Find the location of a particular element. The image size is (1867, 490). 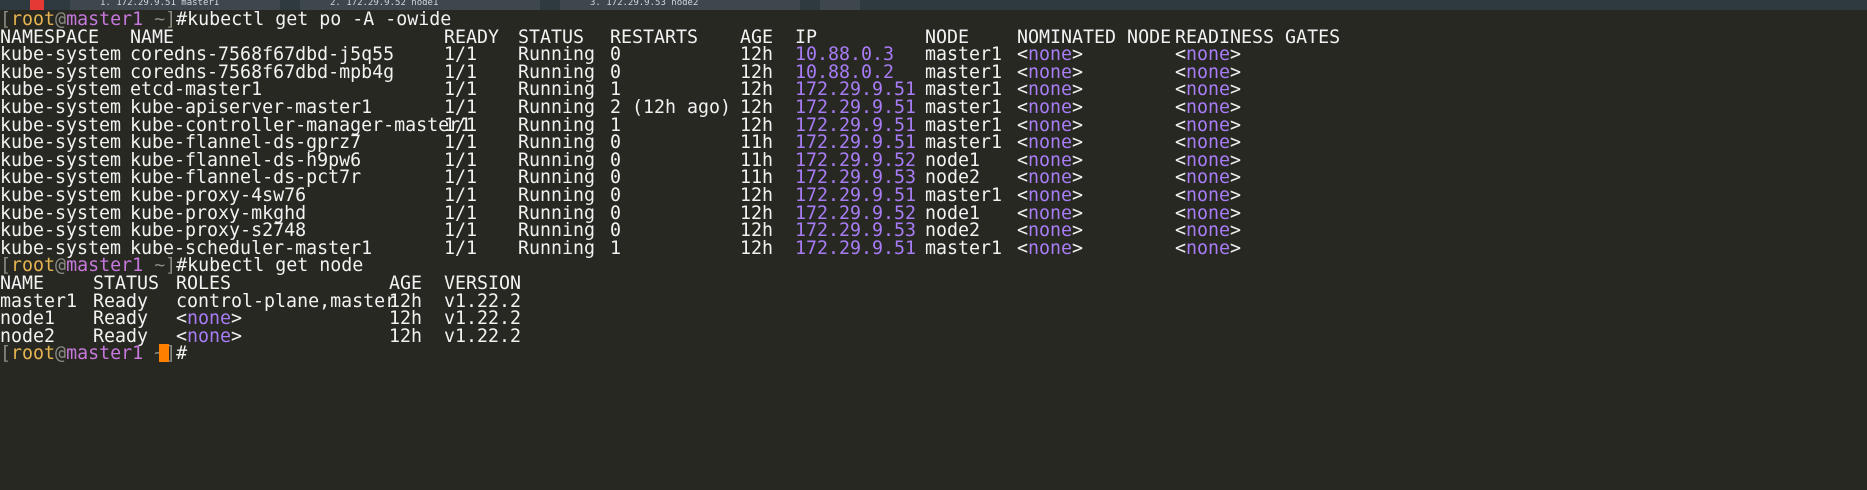

tab-label: 1. 172.29.9.51 master1 is located at coordinates (160, 4).